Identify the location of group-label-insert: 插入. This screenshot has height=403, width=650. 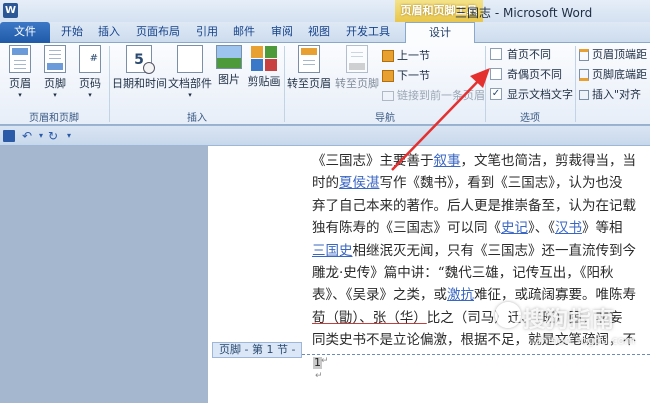
(197, 118).